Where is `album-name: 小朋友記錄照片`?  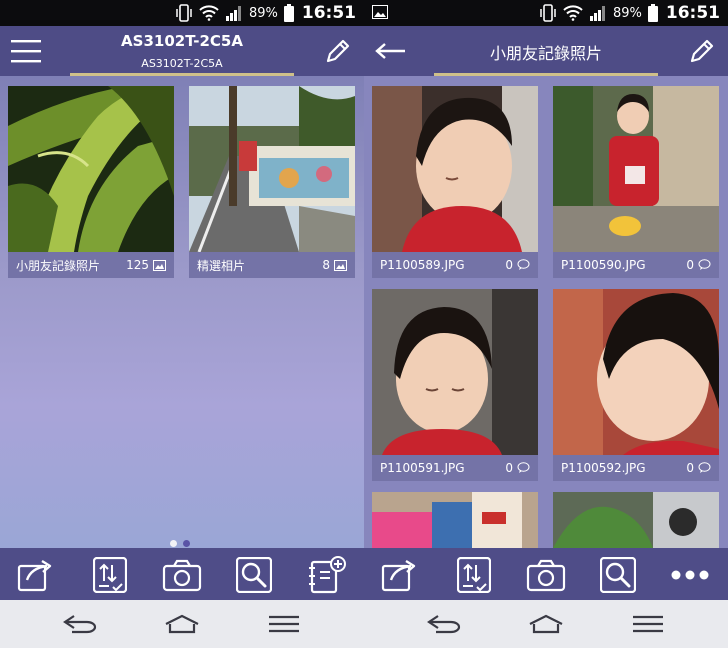
album-name: 小朋友記錄照片 is located at coordinates (58, 265).